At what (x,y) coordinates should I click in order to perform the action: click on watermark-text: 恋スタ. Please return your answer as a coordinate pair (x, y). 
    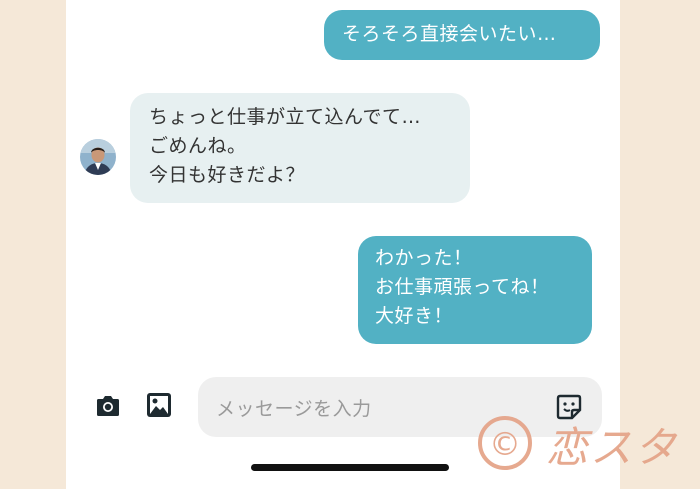
    Looking at the image, I should click on (612, 447).